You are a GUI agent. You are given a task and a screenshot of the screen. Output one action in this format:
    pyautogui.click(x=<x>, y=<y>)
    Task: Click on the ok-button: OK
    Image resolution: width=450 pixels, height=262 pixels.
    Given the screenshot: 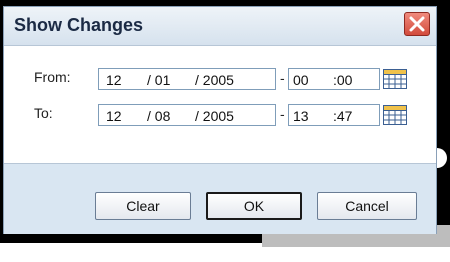 What is the action you would take?
    pyautogui.click(x=254, y=206)
    